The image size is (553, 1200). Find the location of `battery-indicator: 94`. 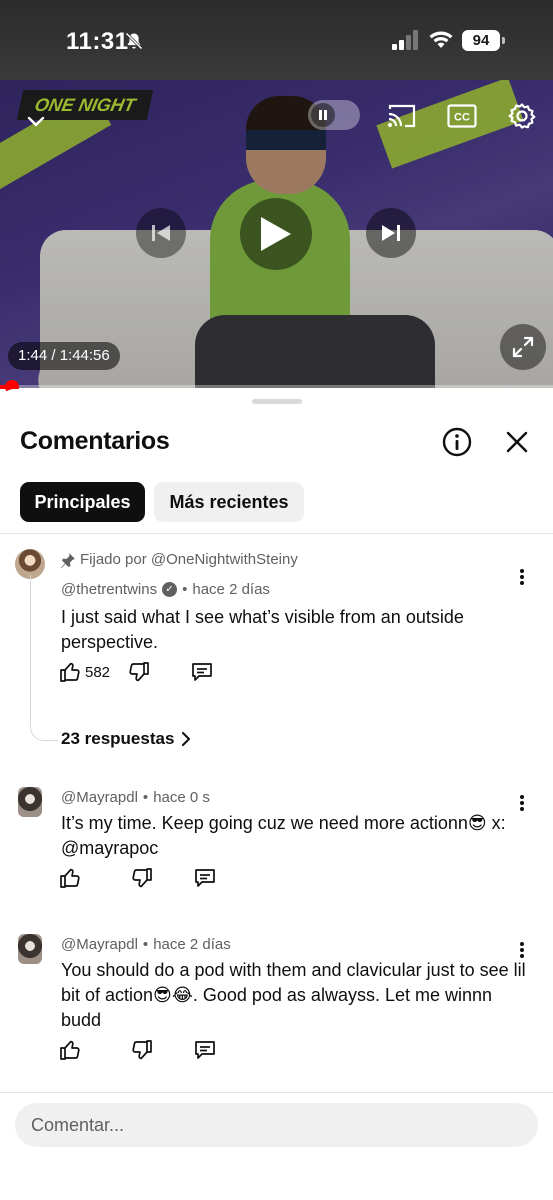

battery-indicator: 94 is located at coordinates (483, 40).